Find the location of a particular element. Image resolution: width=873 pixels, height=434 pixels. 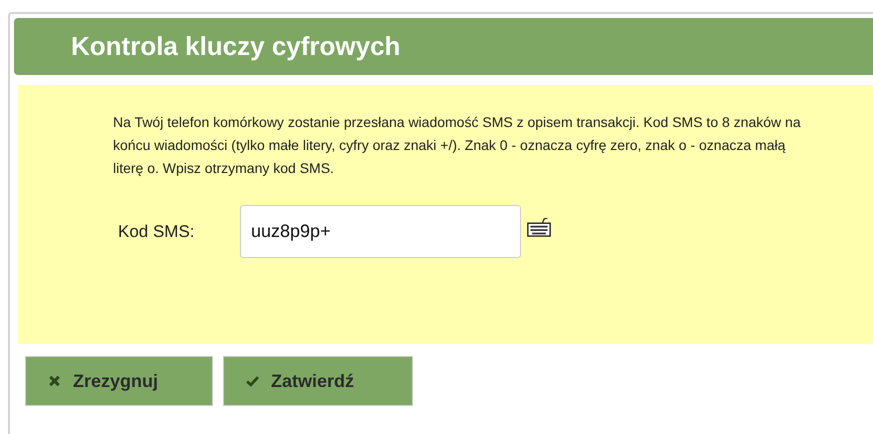

sms-code-field: uuz8p9p+ is located at coordinates (380, 231).